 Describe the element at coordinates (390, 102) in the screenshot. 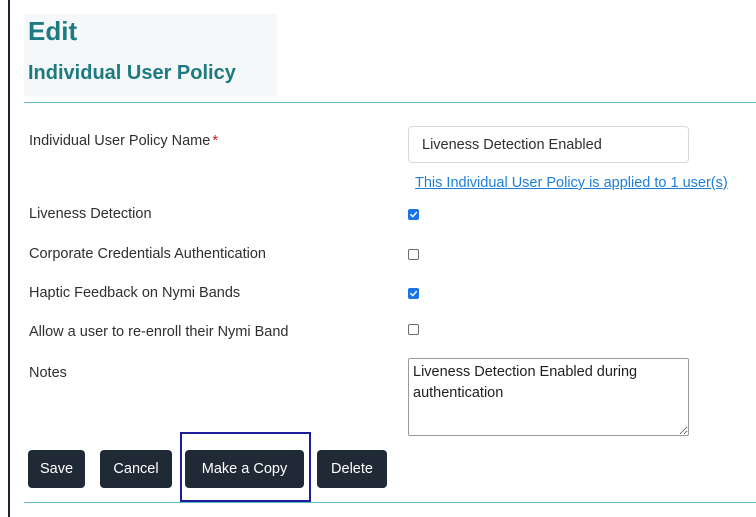

I see `section-divider-top` at that location.